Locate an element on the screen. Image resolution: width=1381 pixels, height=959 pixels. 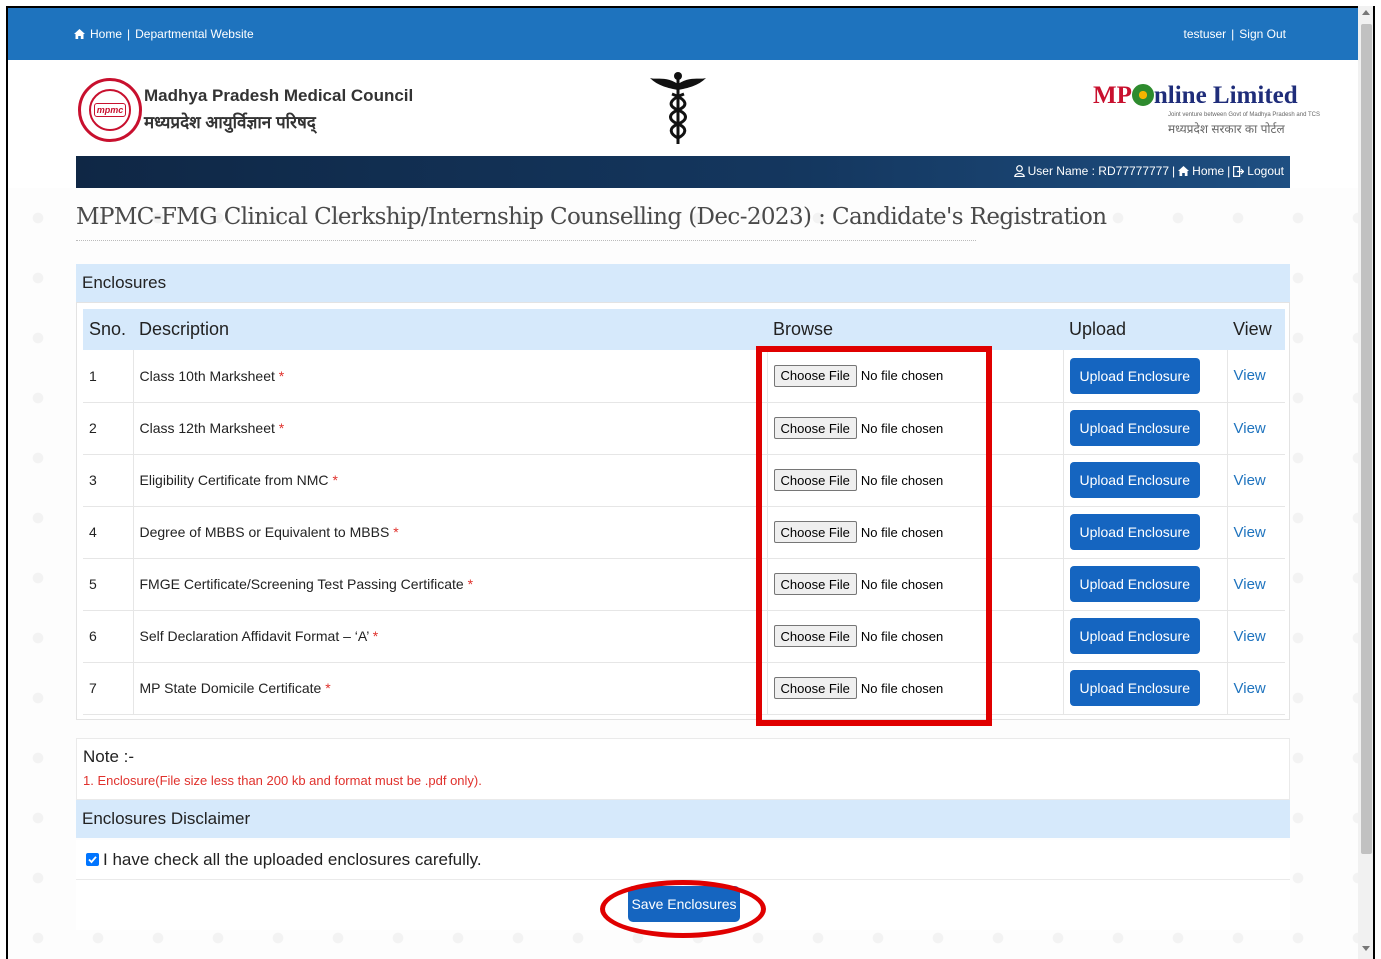
home-link: Home is located at coordinates (106, 34).